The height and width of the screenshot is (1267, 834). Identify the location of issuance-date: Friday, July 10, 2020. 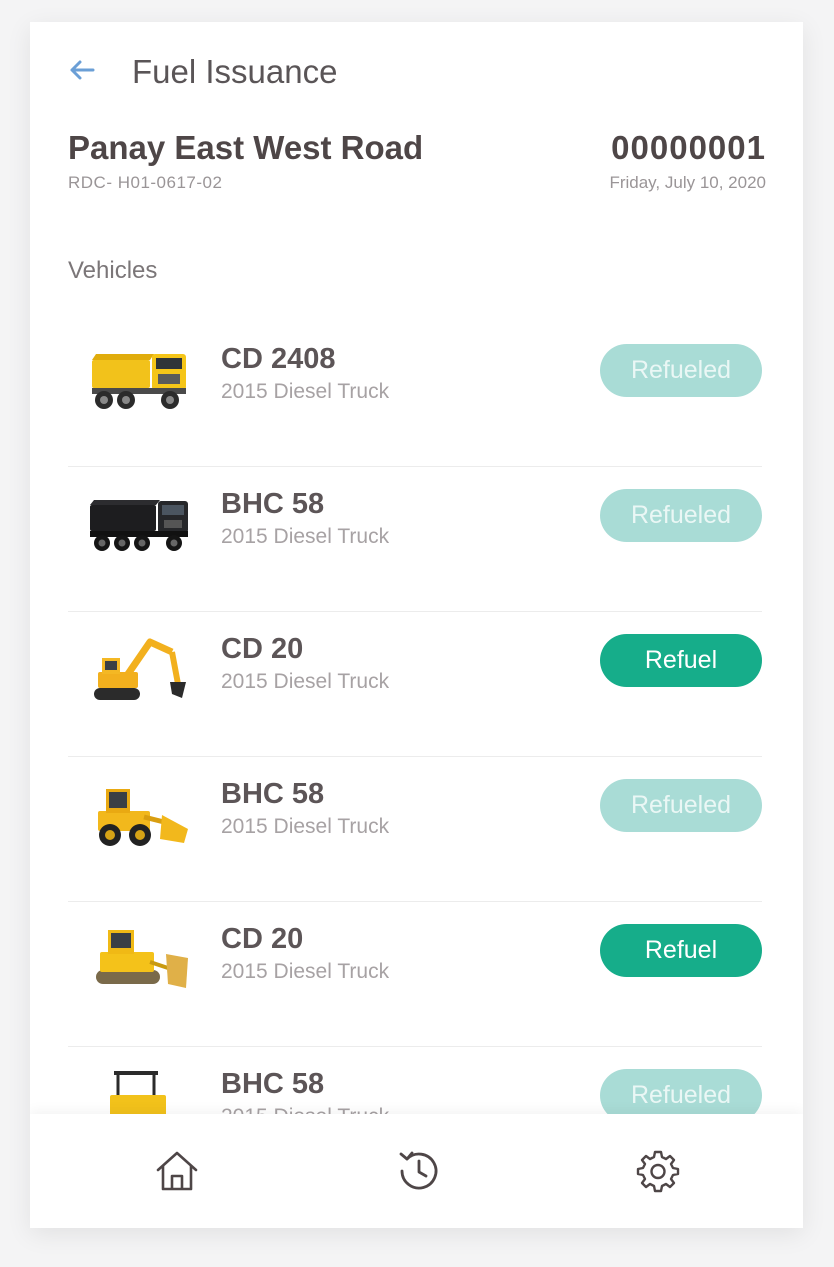
(687, 182).